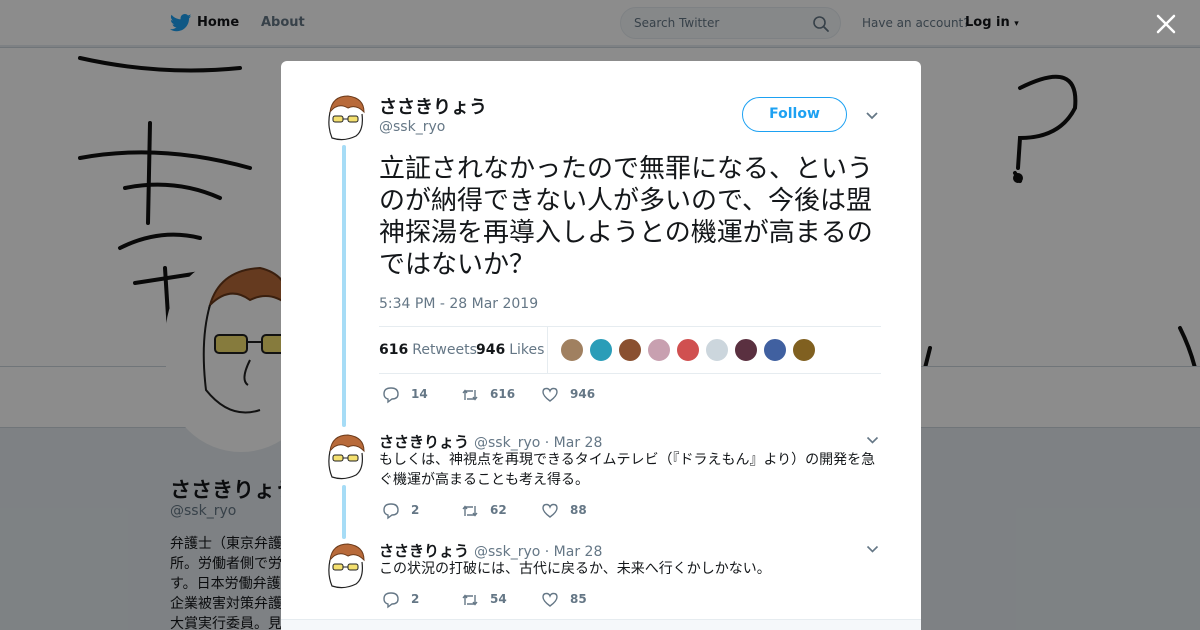  What do you see at coordinates (444, 350) in the screenshot?
I see `retweets-label: Retweets` at bounding box center [444, 350].